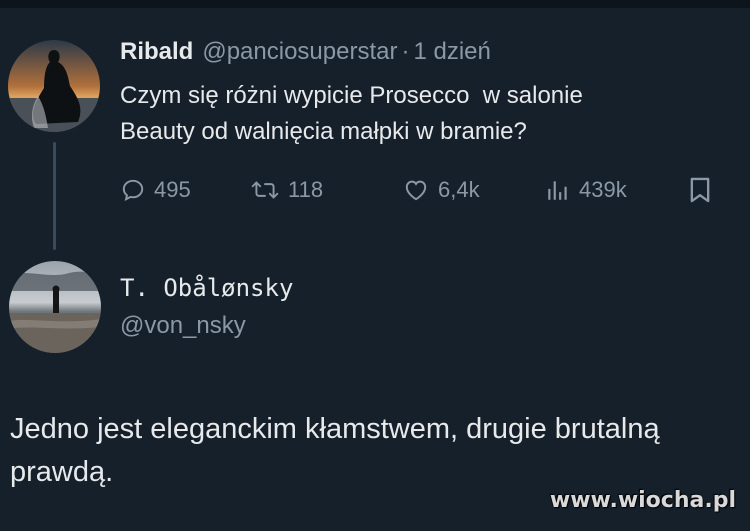  I want to click on thread-line, so click(54, 196).